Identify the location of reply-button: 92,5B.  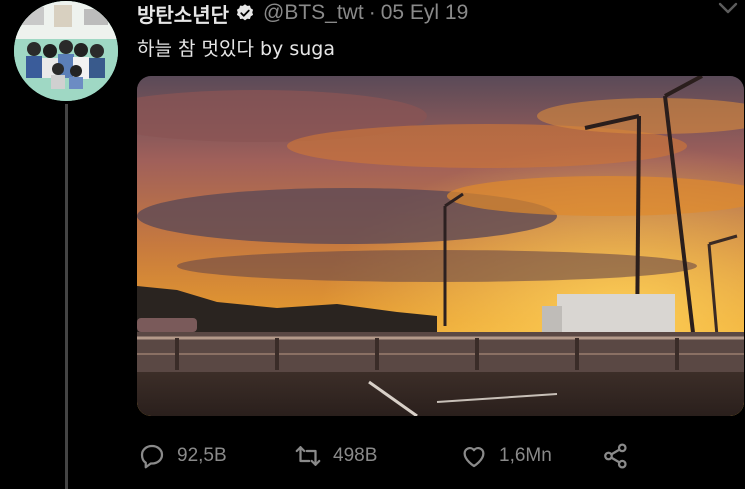
(215, 456).